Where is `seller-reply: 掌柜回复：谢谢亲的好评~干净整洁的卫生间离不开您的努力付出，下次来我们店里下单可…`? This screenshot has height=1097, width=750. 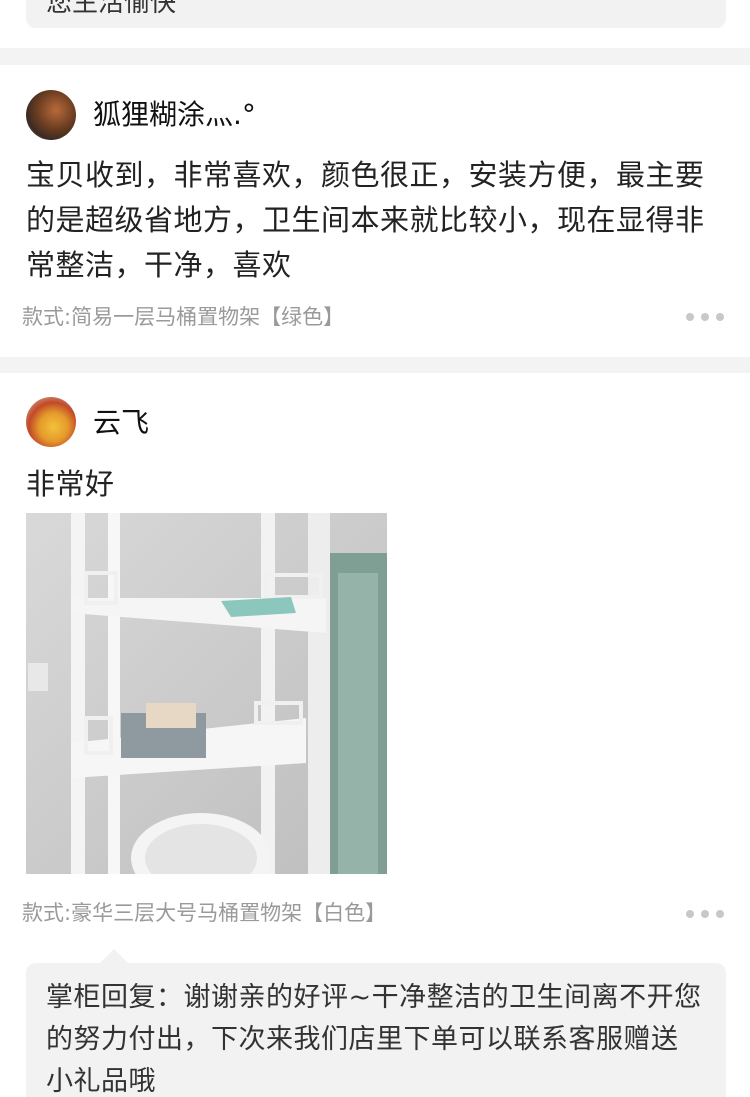
seller-reply: 掌柜回复：谢谢亲的好评~干净整洁的卫生间离不开您的努力付出，下次来我们店里下单可… is located at coordinates (376, 1023).